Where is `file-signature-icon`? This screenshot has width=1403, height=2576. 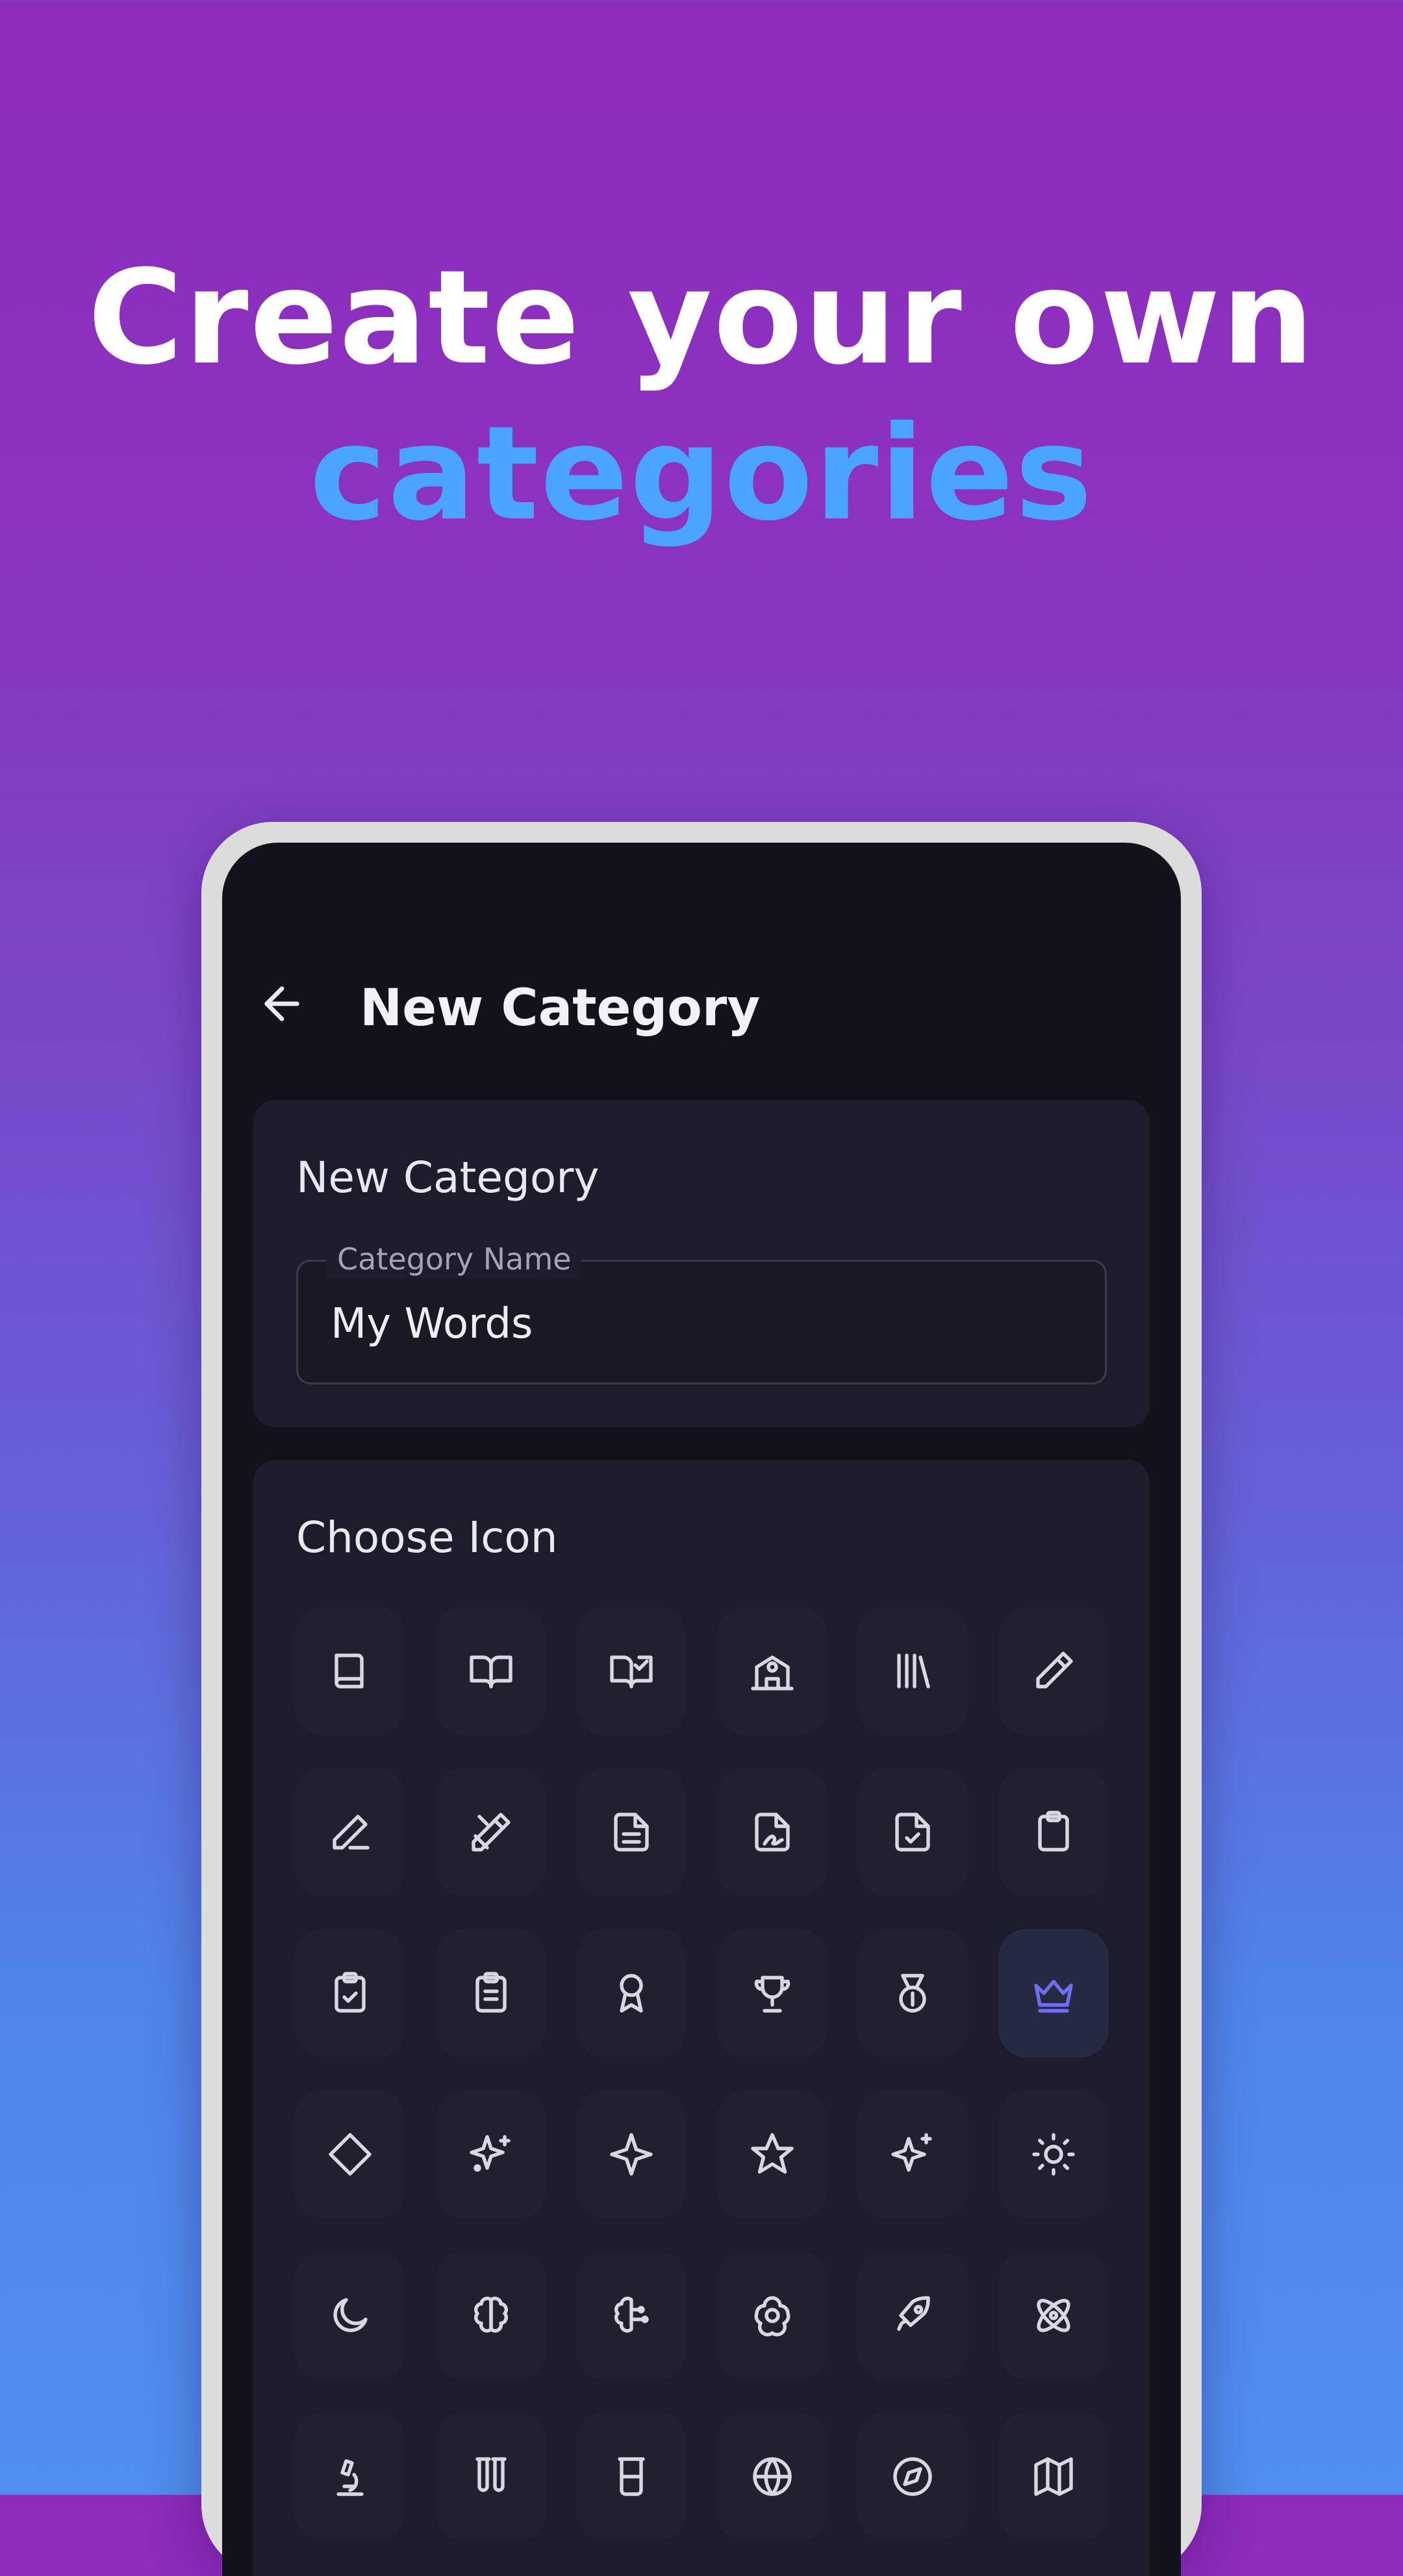 file-signature-icon is located at coordinates (772, 1832).